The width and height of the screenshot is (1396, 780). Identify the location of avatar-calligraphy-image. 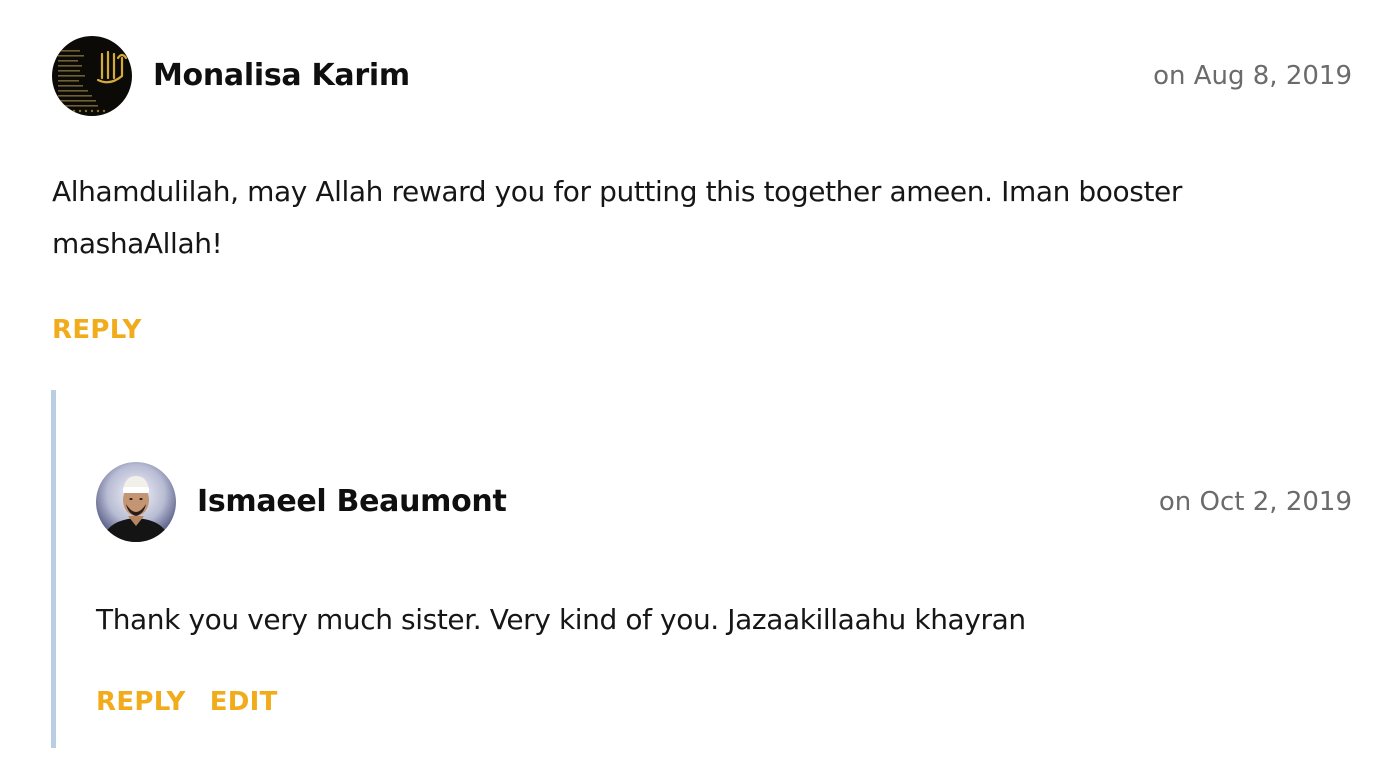
(92, 76).